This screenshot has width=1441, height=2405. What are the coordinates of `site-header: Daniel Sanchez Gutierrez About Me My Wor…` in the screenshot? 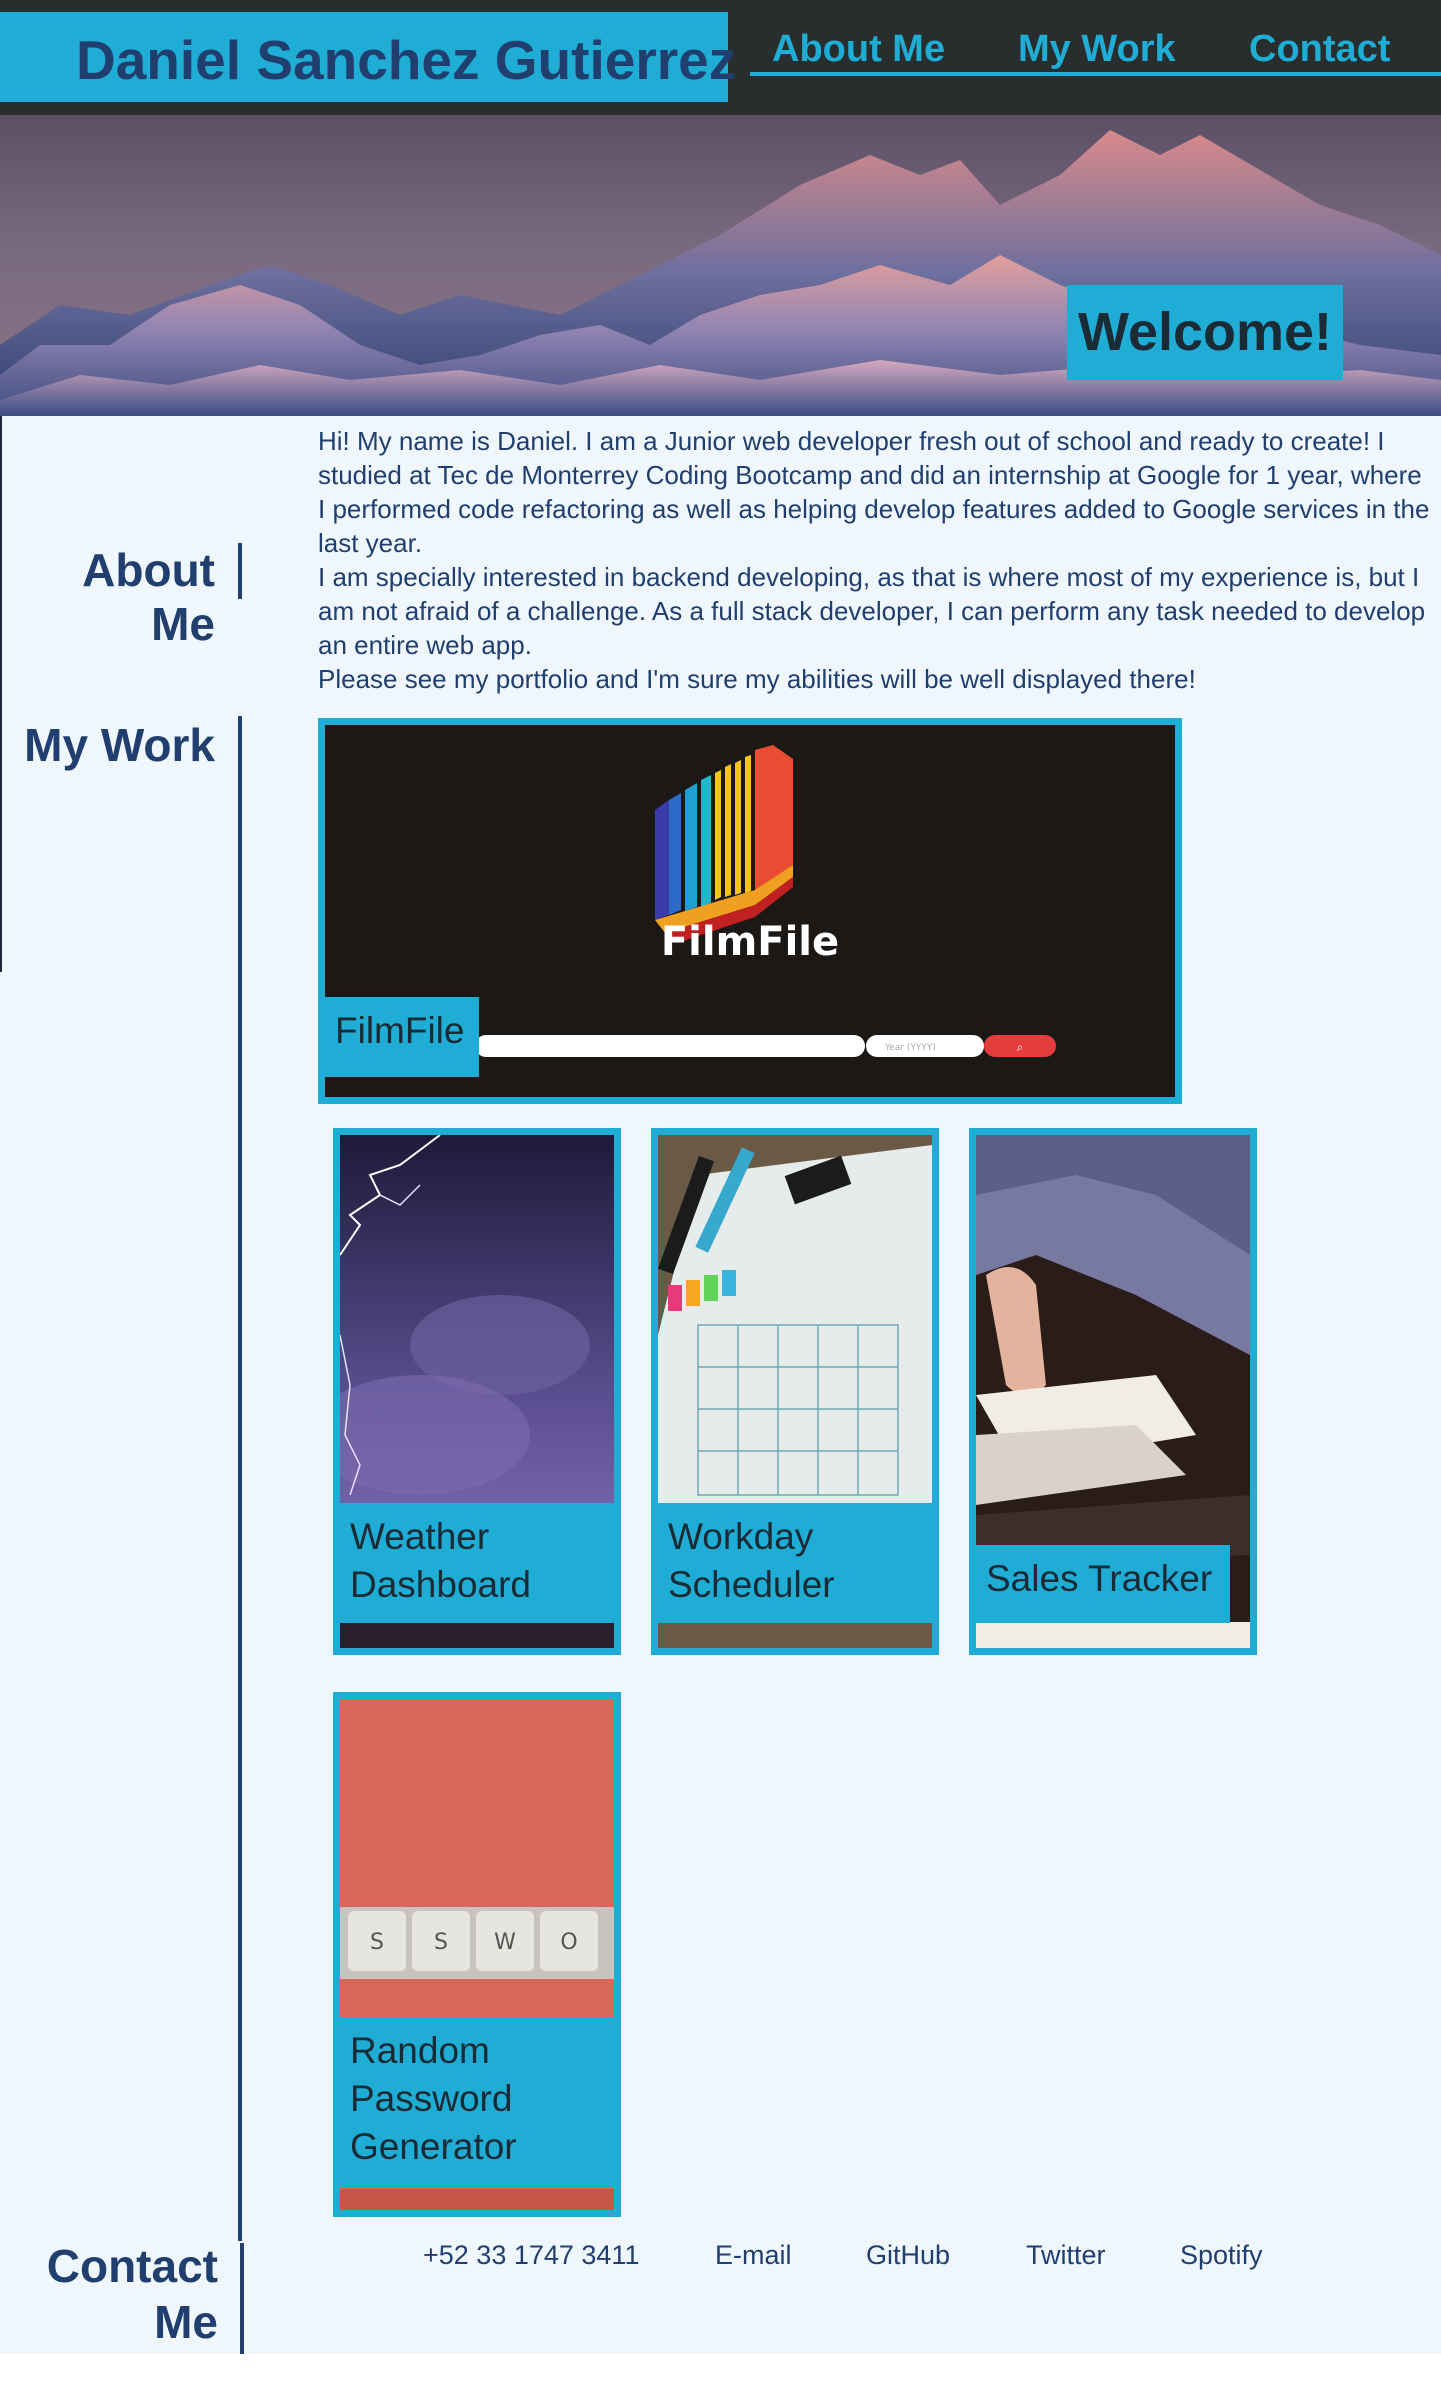 It's located at (720, 57).